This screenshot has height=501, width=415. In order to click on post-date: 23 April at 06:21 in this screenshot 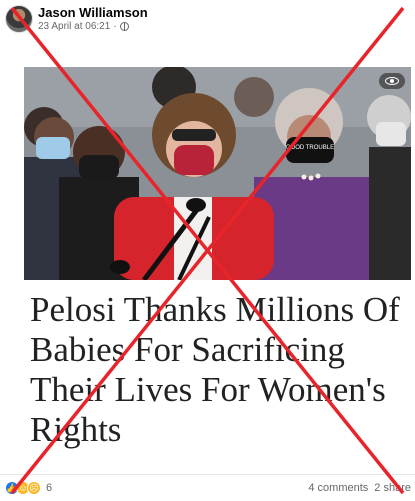, I will do `click(74, 26)`.